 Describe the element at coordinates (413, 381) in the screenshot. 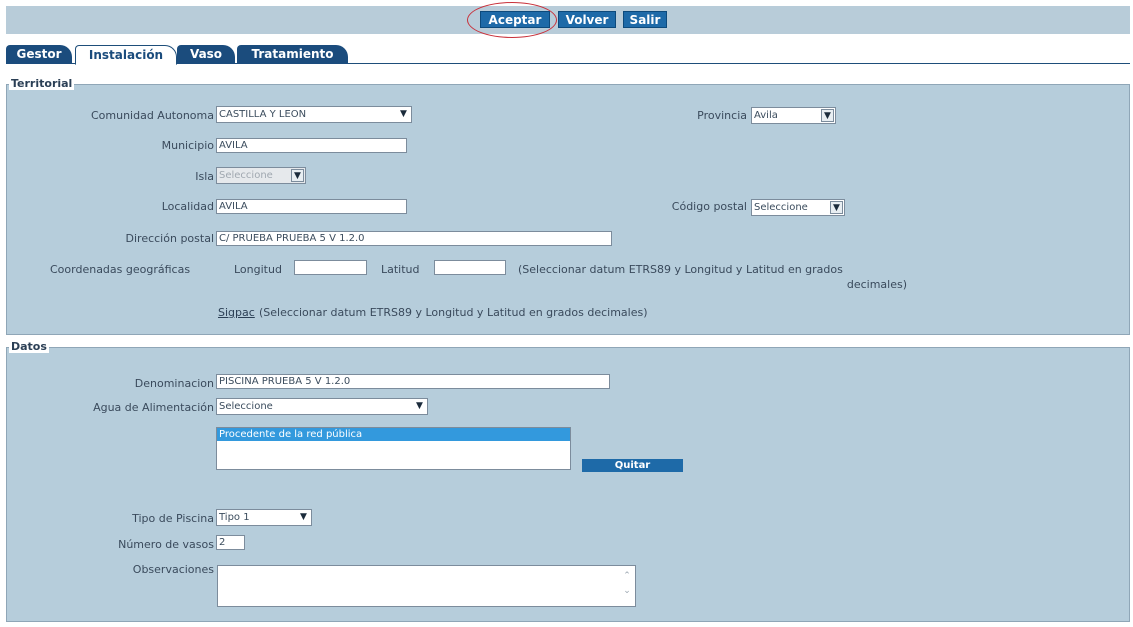

I see `denominacion-input: PISCINA PRUEBA 5 V 1.2.0` at that location.